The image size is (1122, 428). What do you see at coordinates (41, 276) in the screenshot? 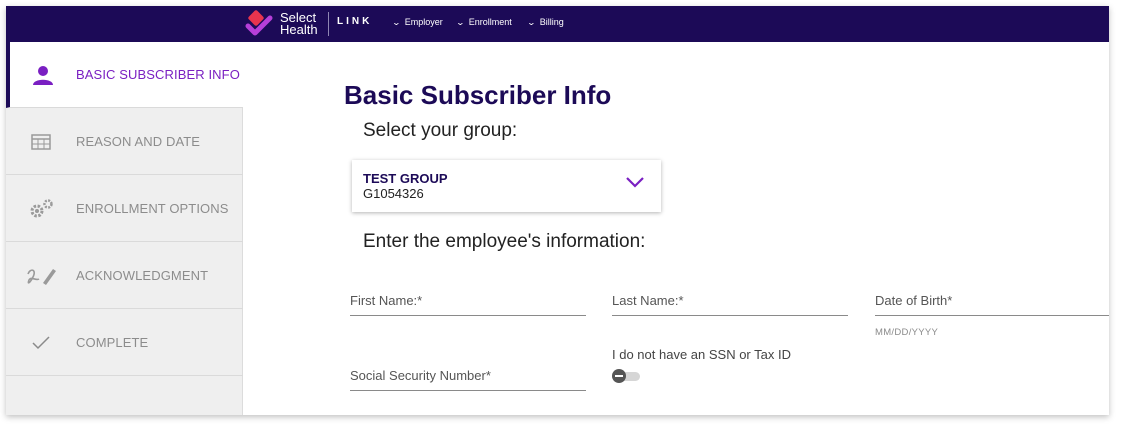
I see `signature-icon` at bounding box center [41, 276].